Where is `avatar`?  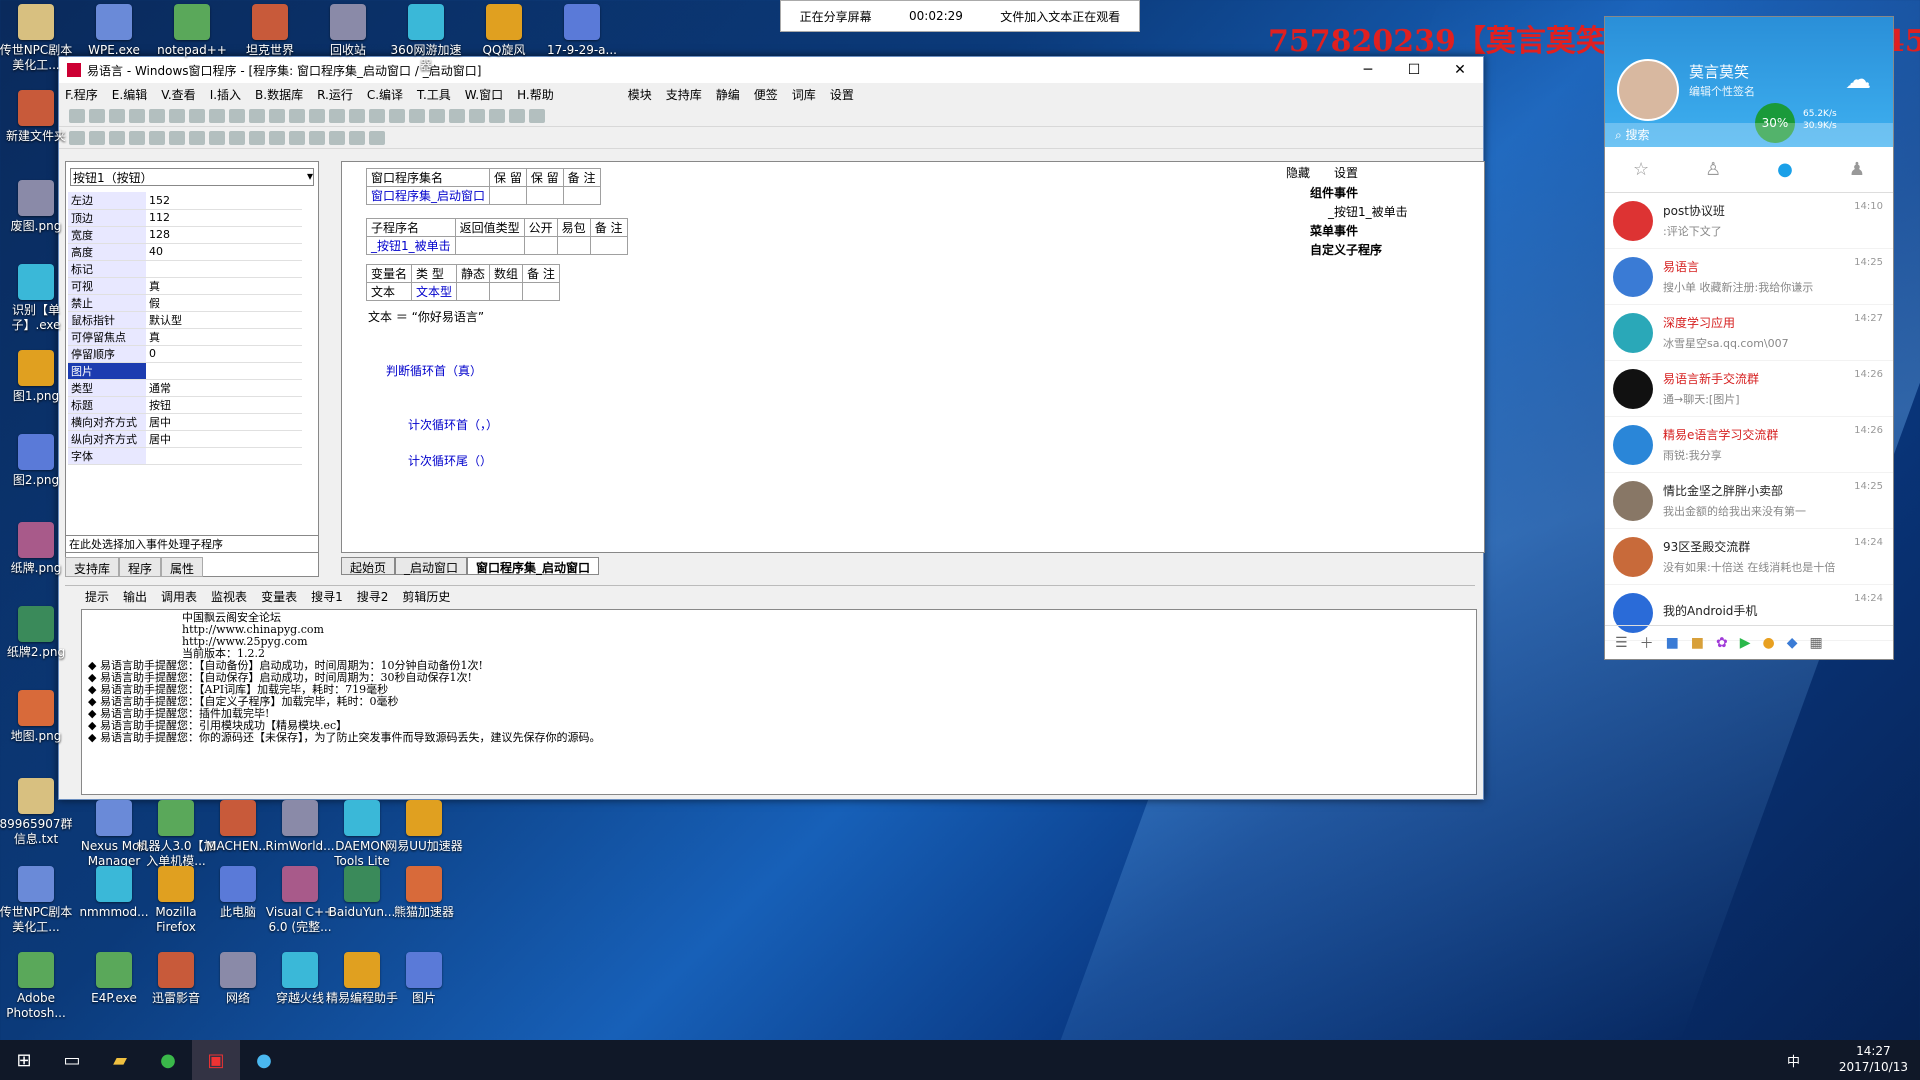
avatar is located at coordinates (1648, 90).